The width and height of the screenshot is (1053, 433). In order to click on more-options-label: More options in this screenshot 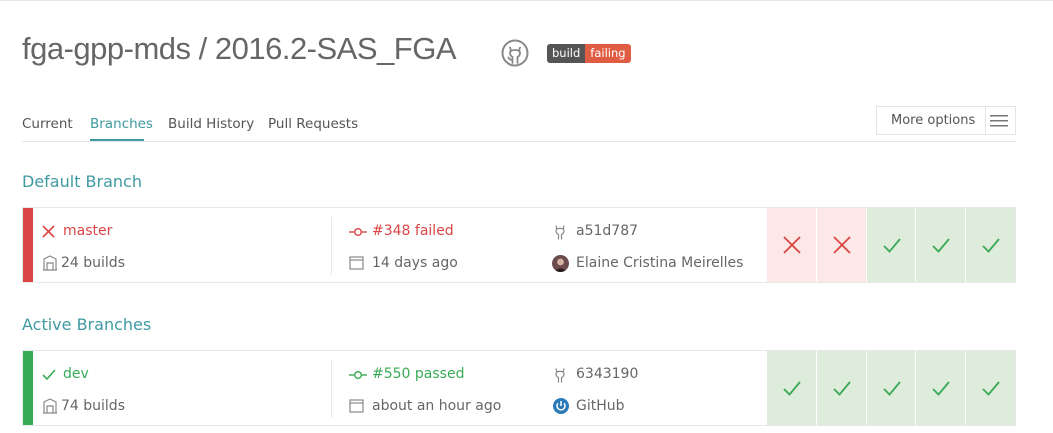, I will do `click(933, 120)`.